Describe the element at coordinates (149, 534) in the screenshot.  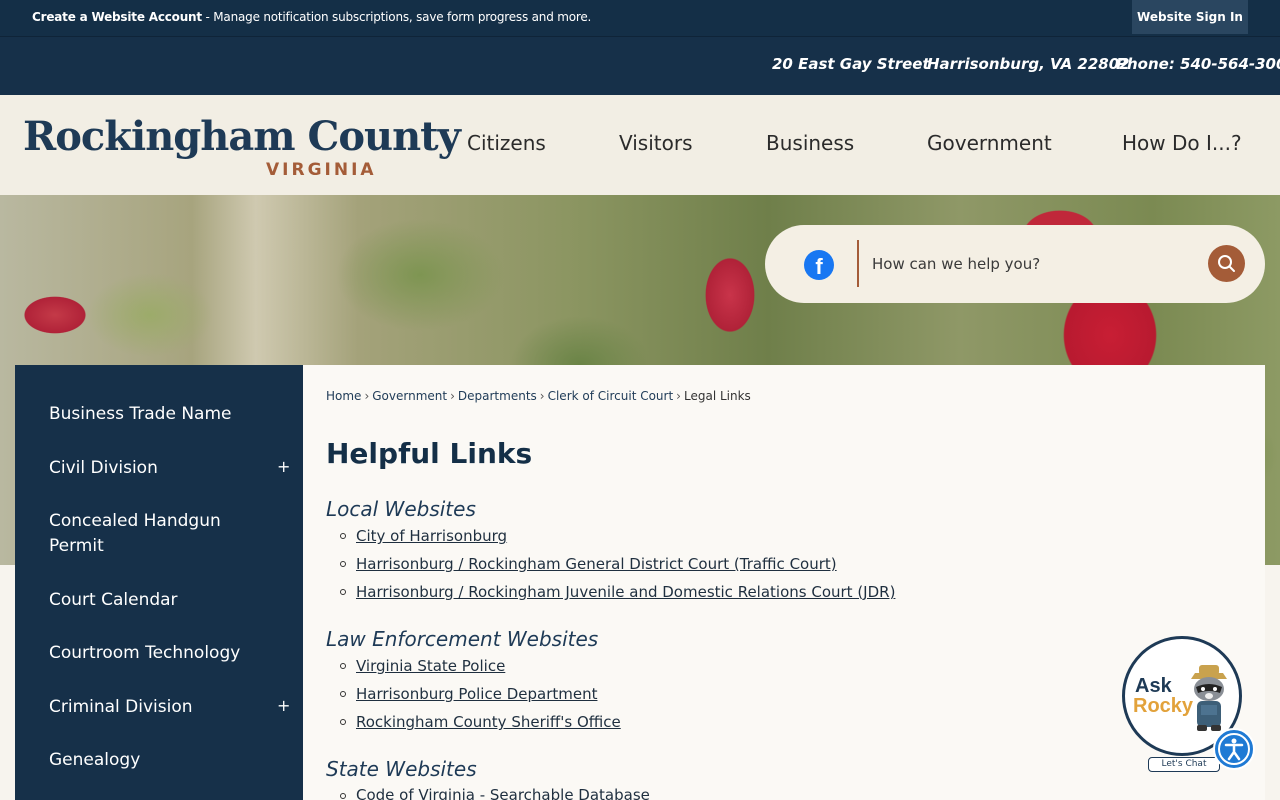
I see `sidebar-item-concealed-handgun-permit: Concealed Handgun Permit` at that location.